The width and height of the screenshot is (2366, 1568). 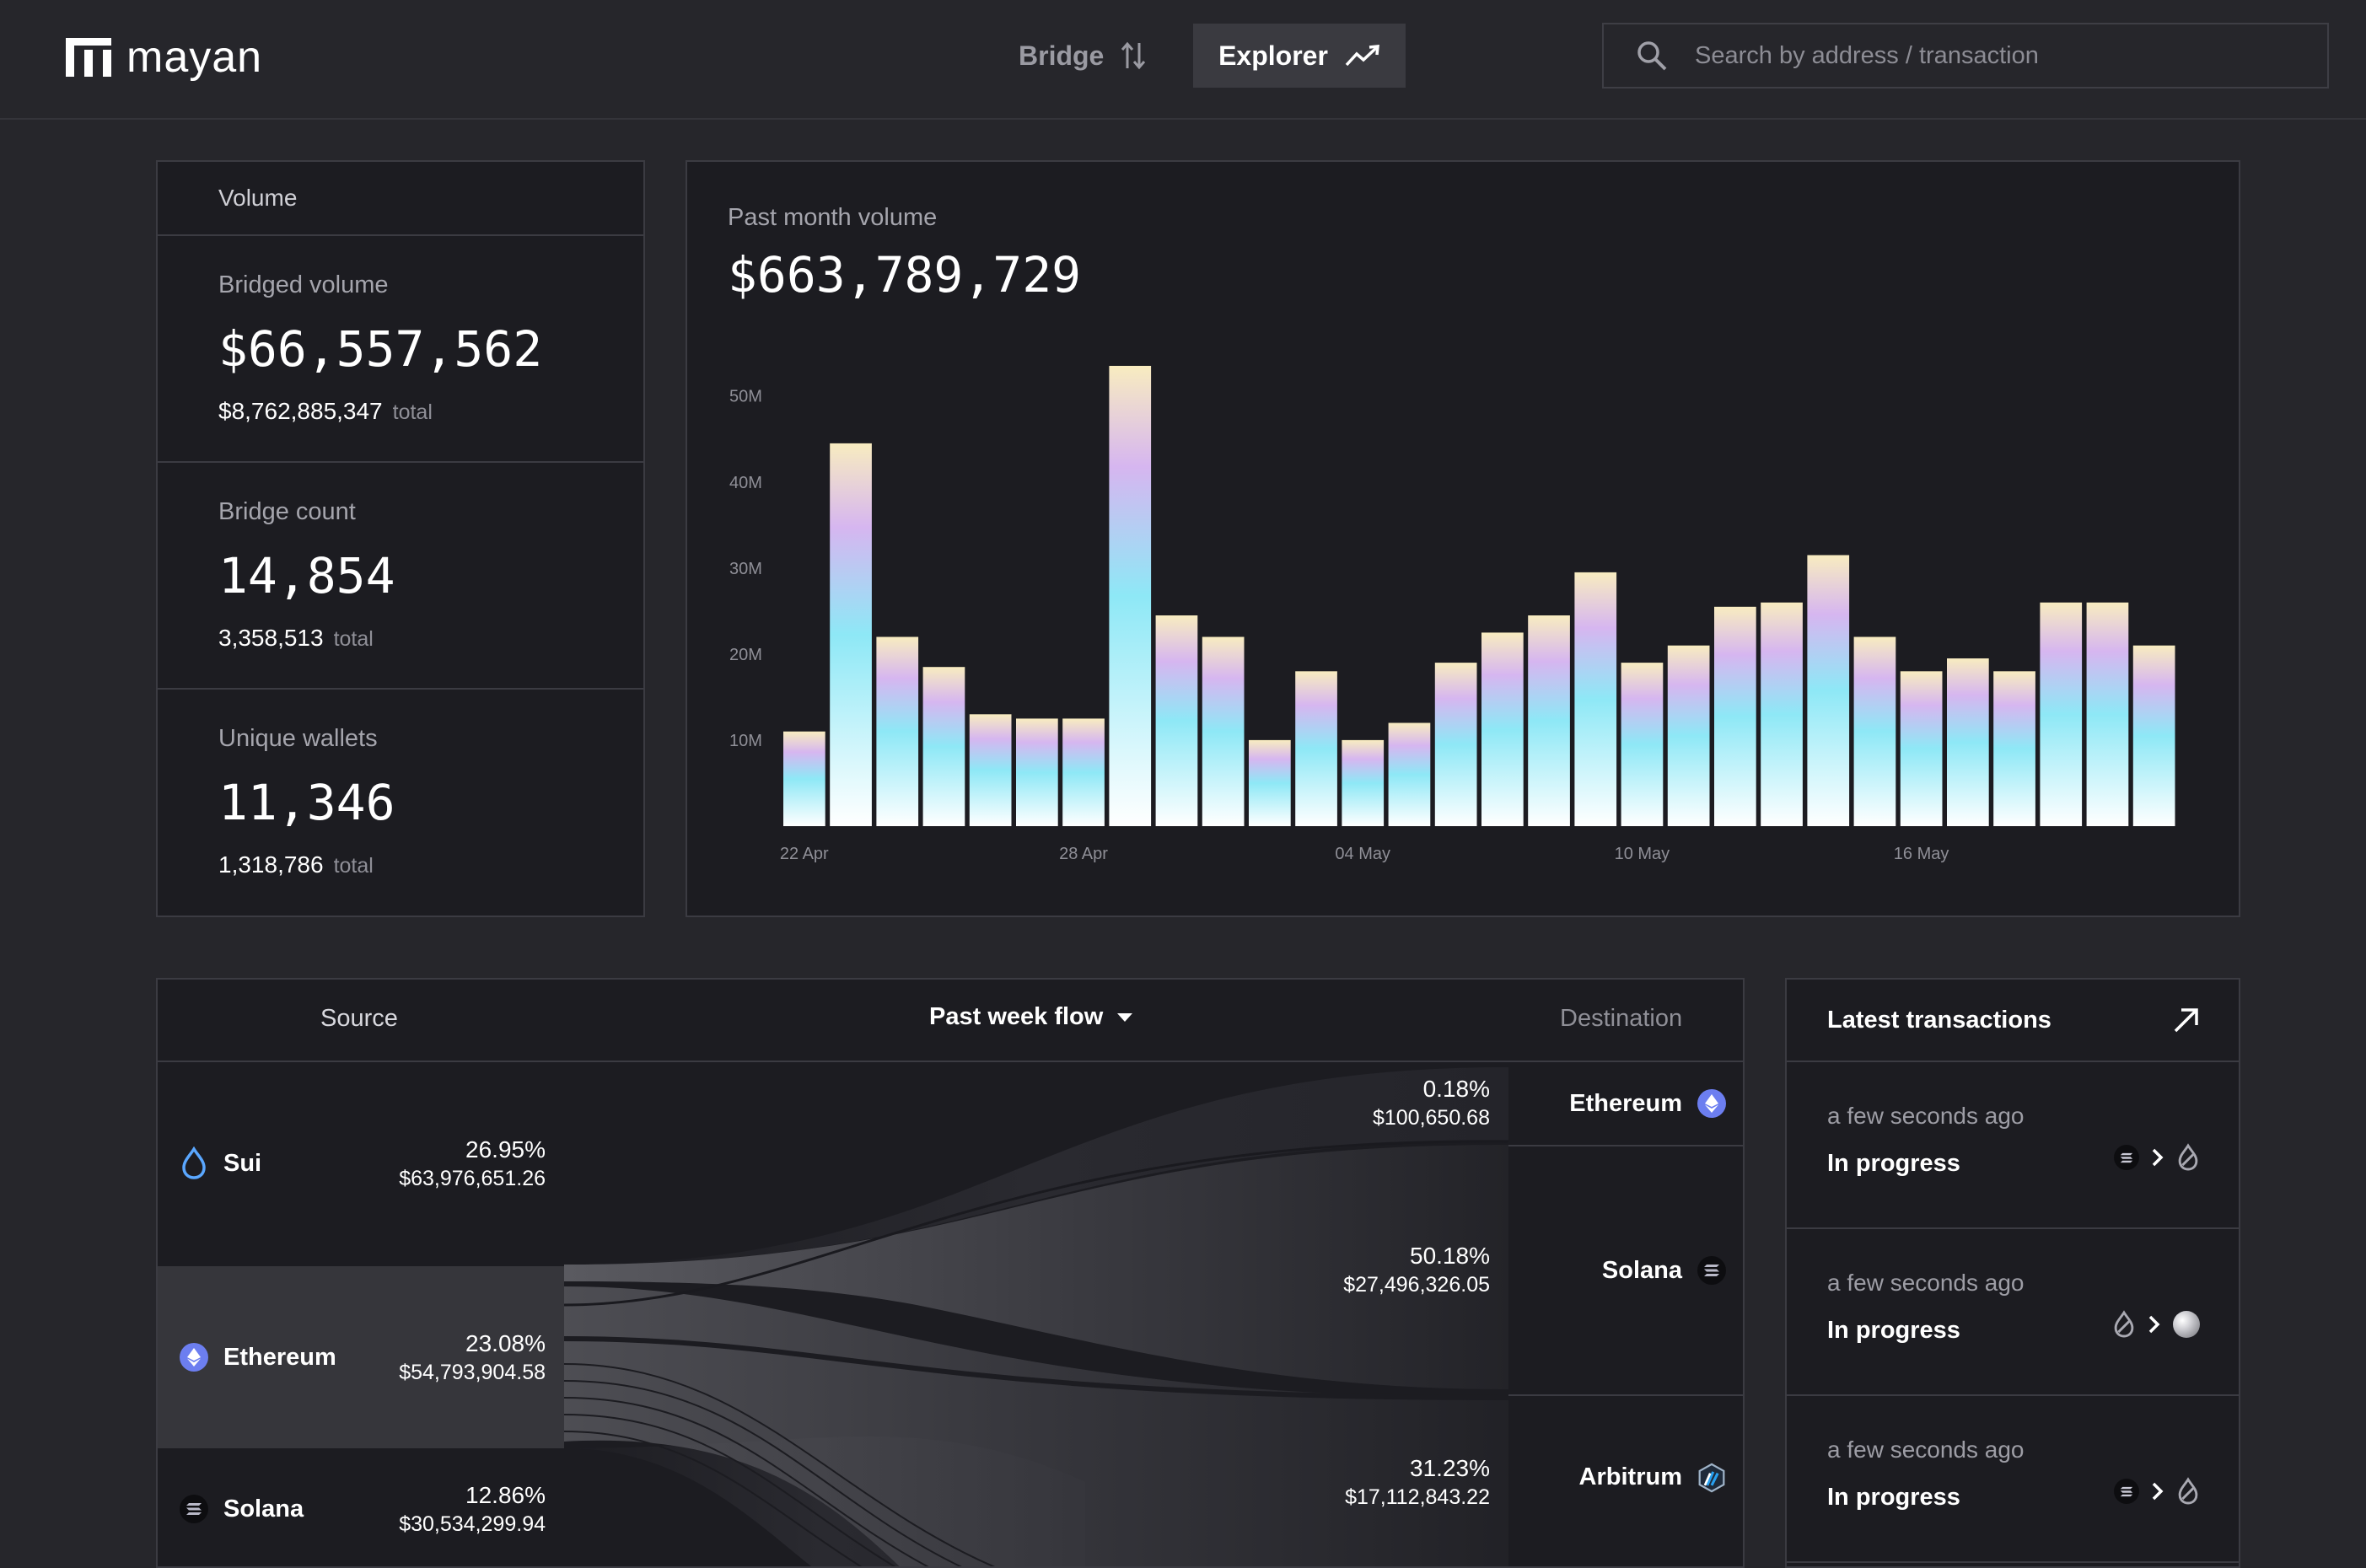 I want to click on stat-unique-wallets: Unique wallets 11,346 1,318,786 total, so click(x=400, y=803).